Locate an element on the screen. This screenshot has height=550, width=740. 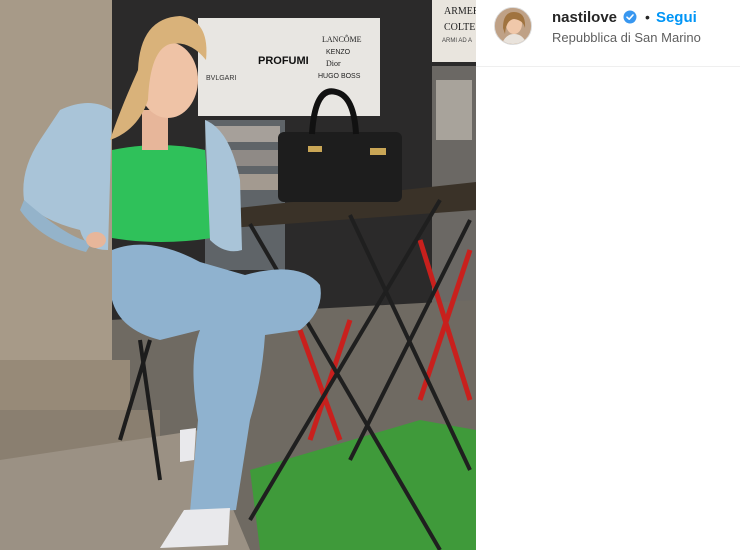
verified-badge-icon is located at coordinates (630, 17).